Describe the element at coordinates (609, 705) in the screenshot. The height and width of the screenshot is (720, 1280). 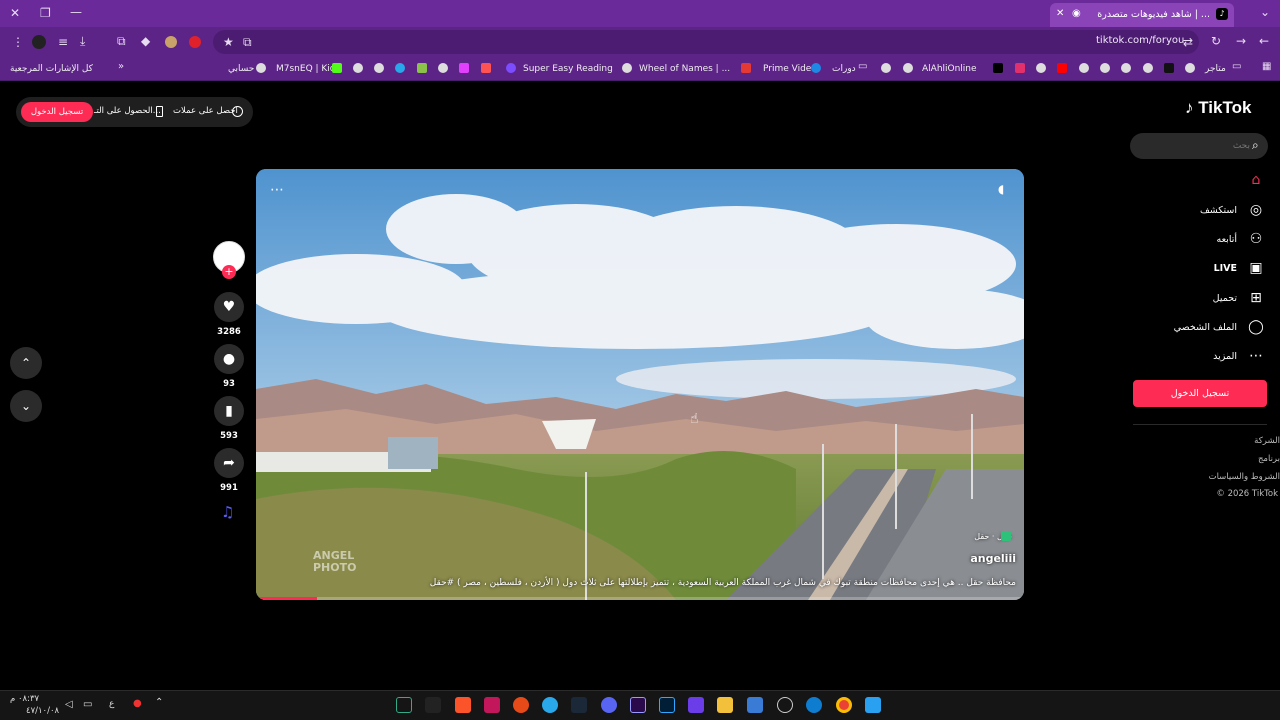
I see `taskbar-discord-icon` at that location.